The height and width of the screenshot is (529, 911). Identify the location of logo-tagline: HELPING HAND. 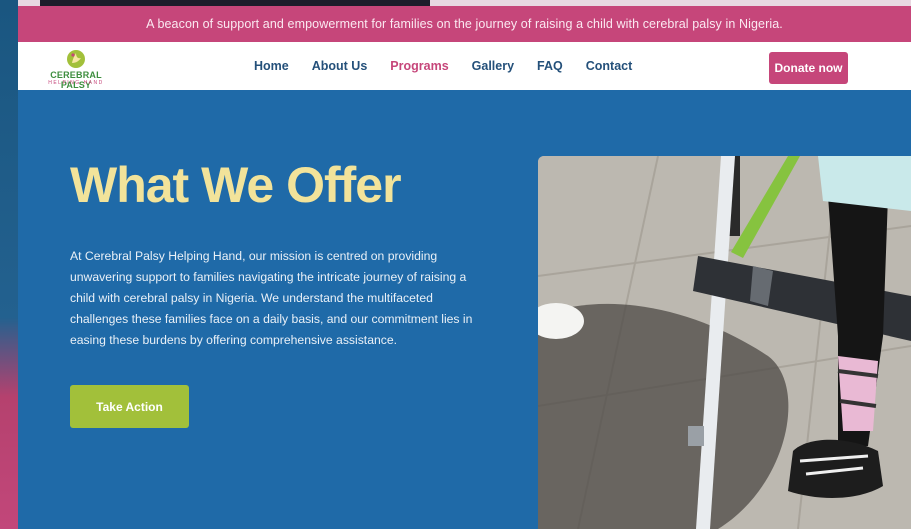
(76, 83).